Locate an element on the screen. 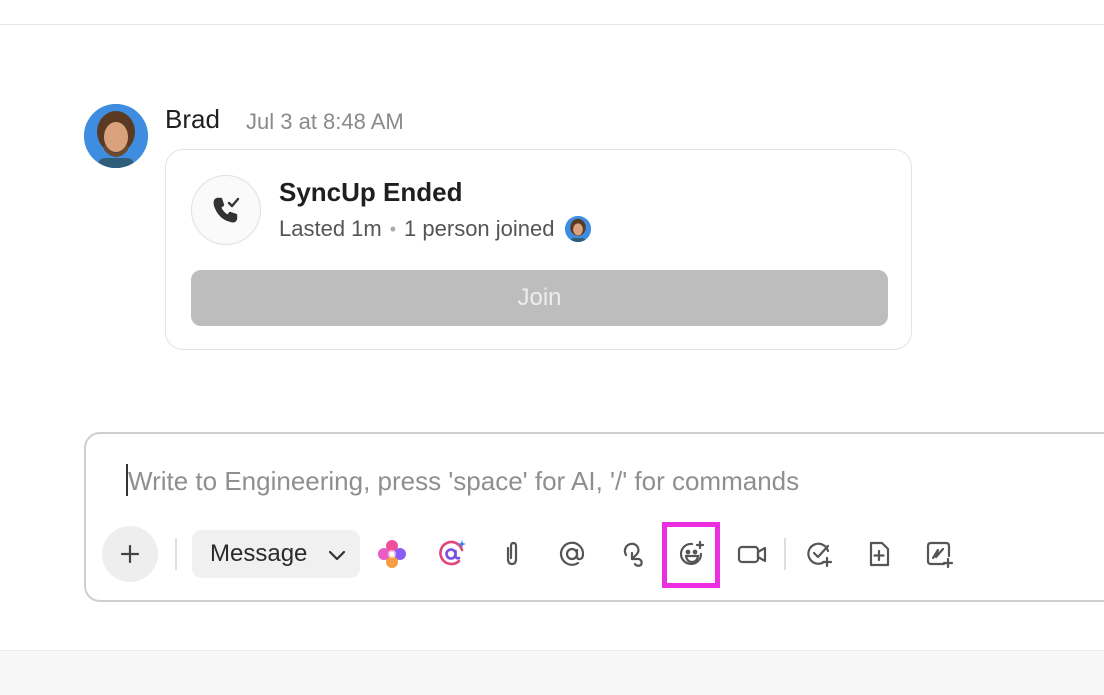 Image resolution: width=1104 pixels, height=695 pixels. author-name: Brad is located at coordinates (192, 119).